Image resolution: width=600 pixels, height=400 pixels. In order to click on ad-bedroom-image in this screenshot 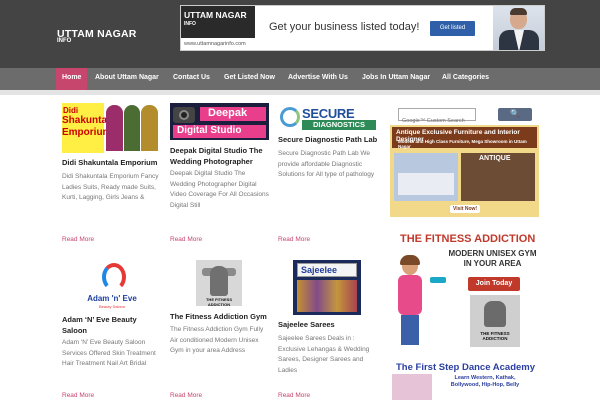, I will do `click(426, 177)`.